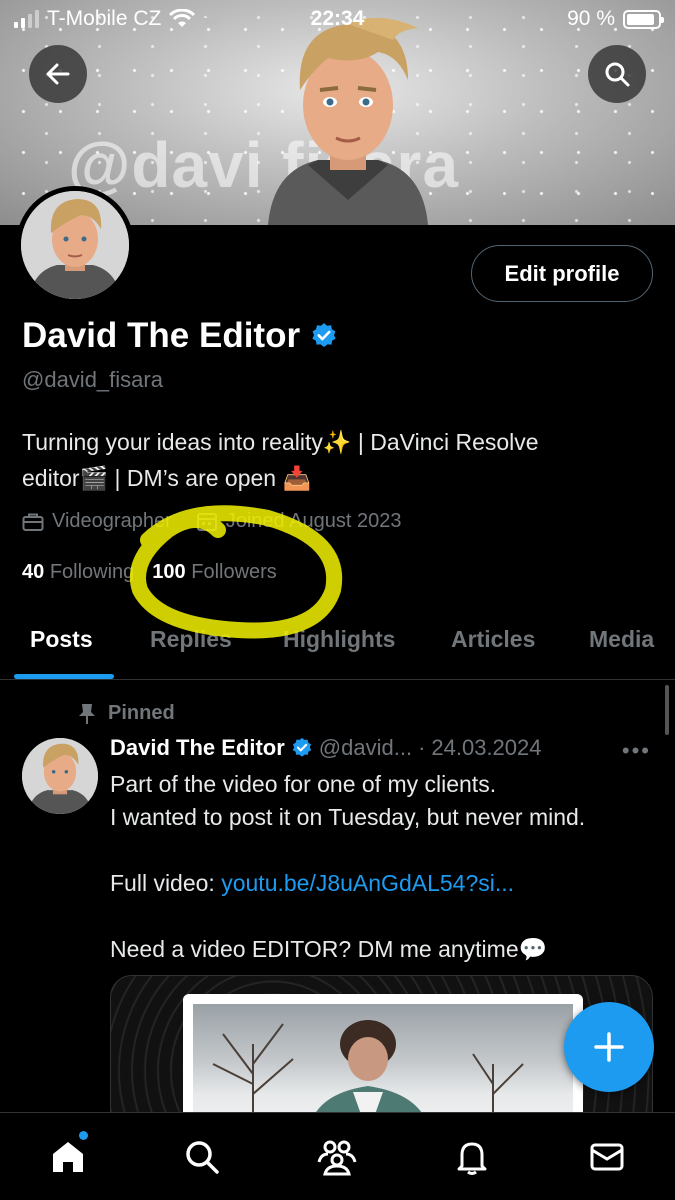  I want to click on compose-button, so click(609, 1047).